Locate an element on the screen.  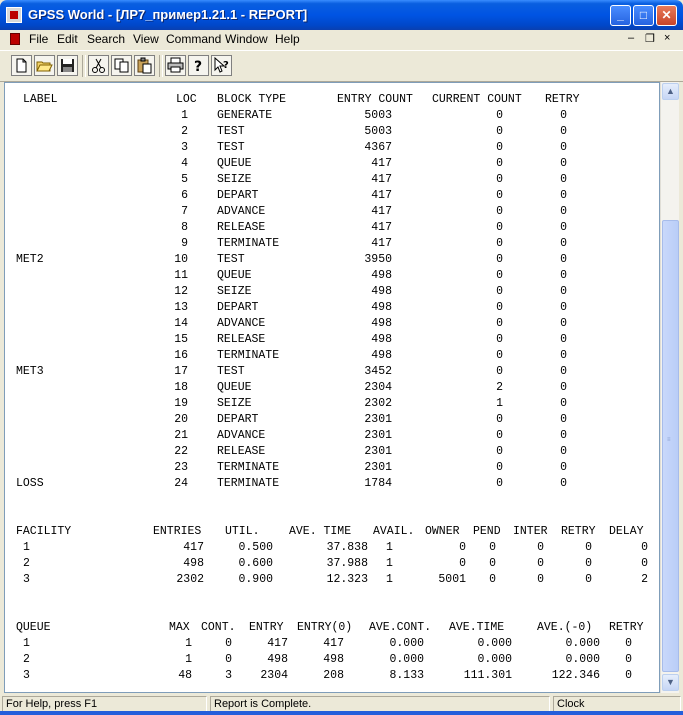
context-help-icon: ? is located at coordinates (221, 65).